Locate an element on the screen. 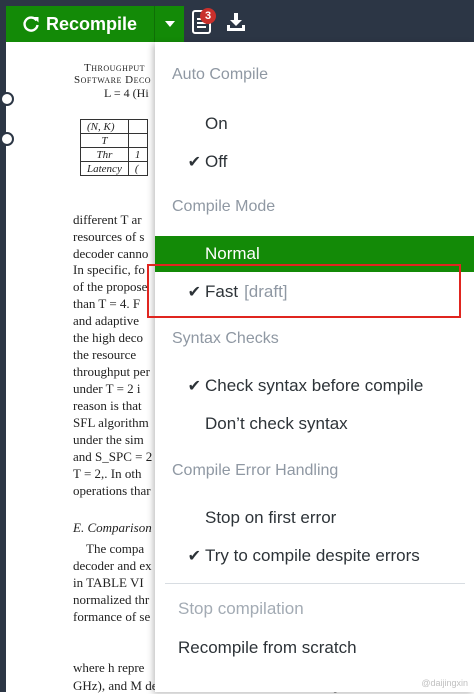  menu-item-auto-compile-off: ✔ Off is located at coordinates (314, 162).